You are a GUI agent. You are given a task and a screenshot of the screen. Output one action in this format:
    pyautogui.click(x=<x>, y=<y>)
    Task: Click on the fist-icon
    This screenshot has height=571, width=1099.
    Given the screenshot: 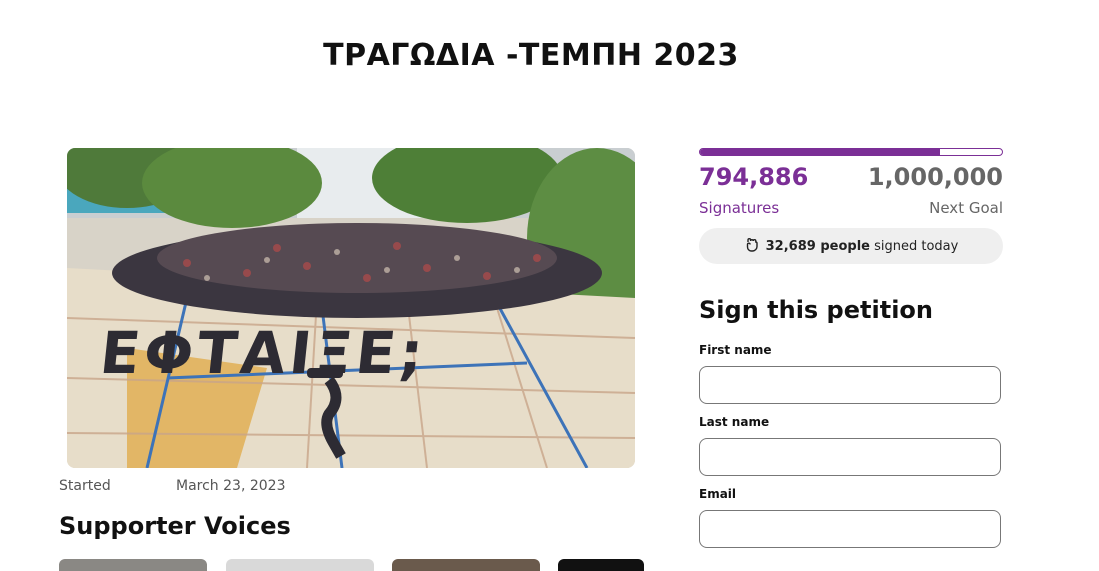 What is the action you would take?
    pyautogui.click(x=752, y=246)
    